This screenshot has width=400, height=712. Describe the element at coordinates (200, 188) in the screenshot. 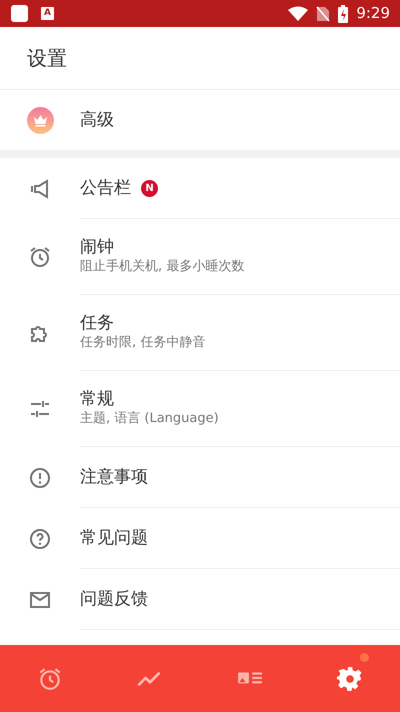

I see `settings-item: 公告栏 N` at that location.